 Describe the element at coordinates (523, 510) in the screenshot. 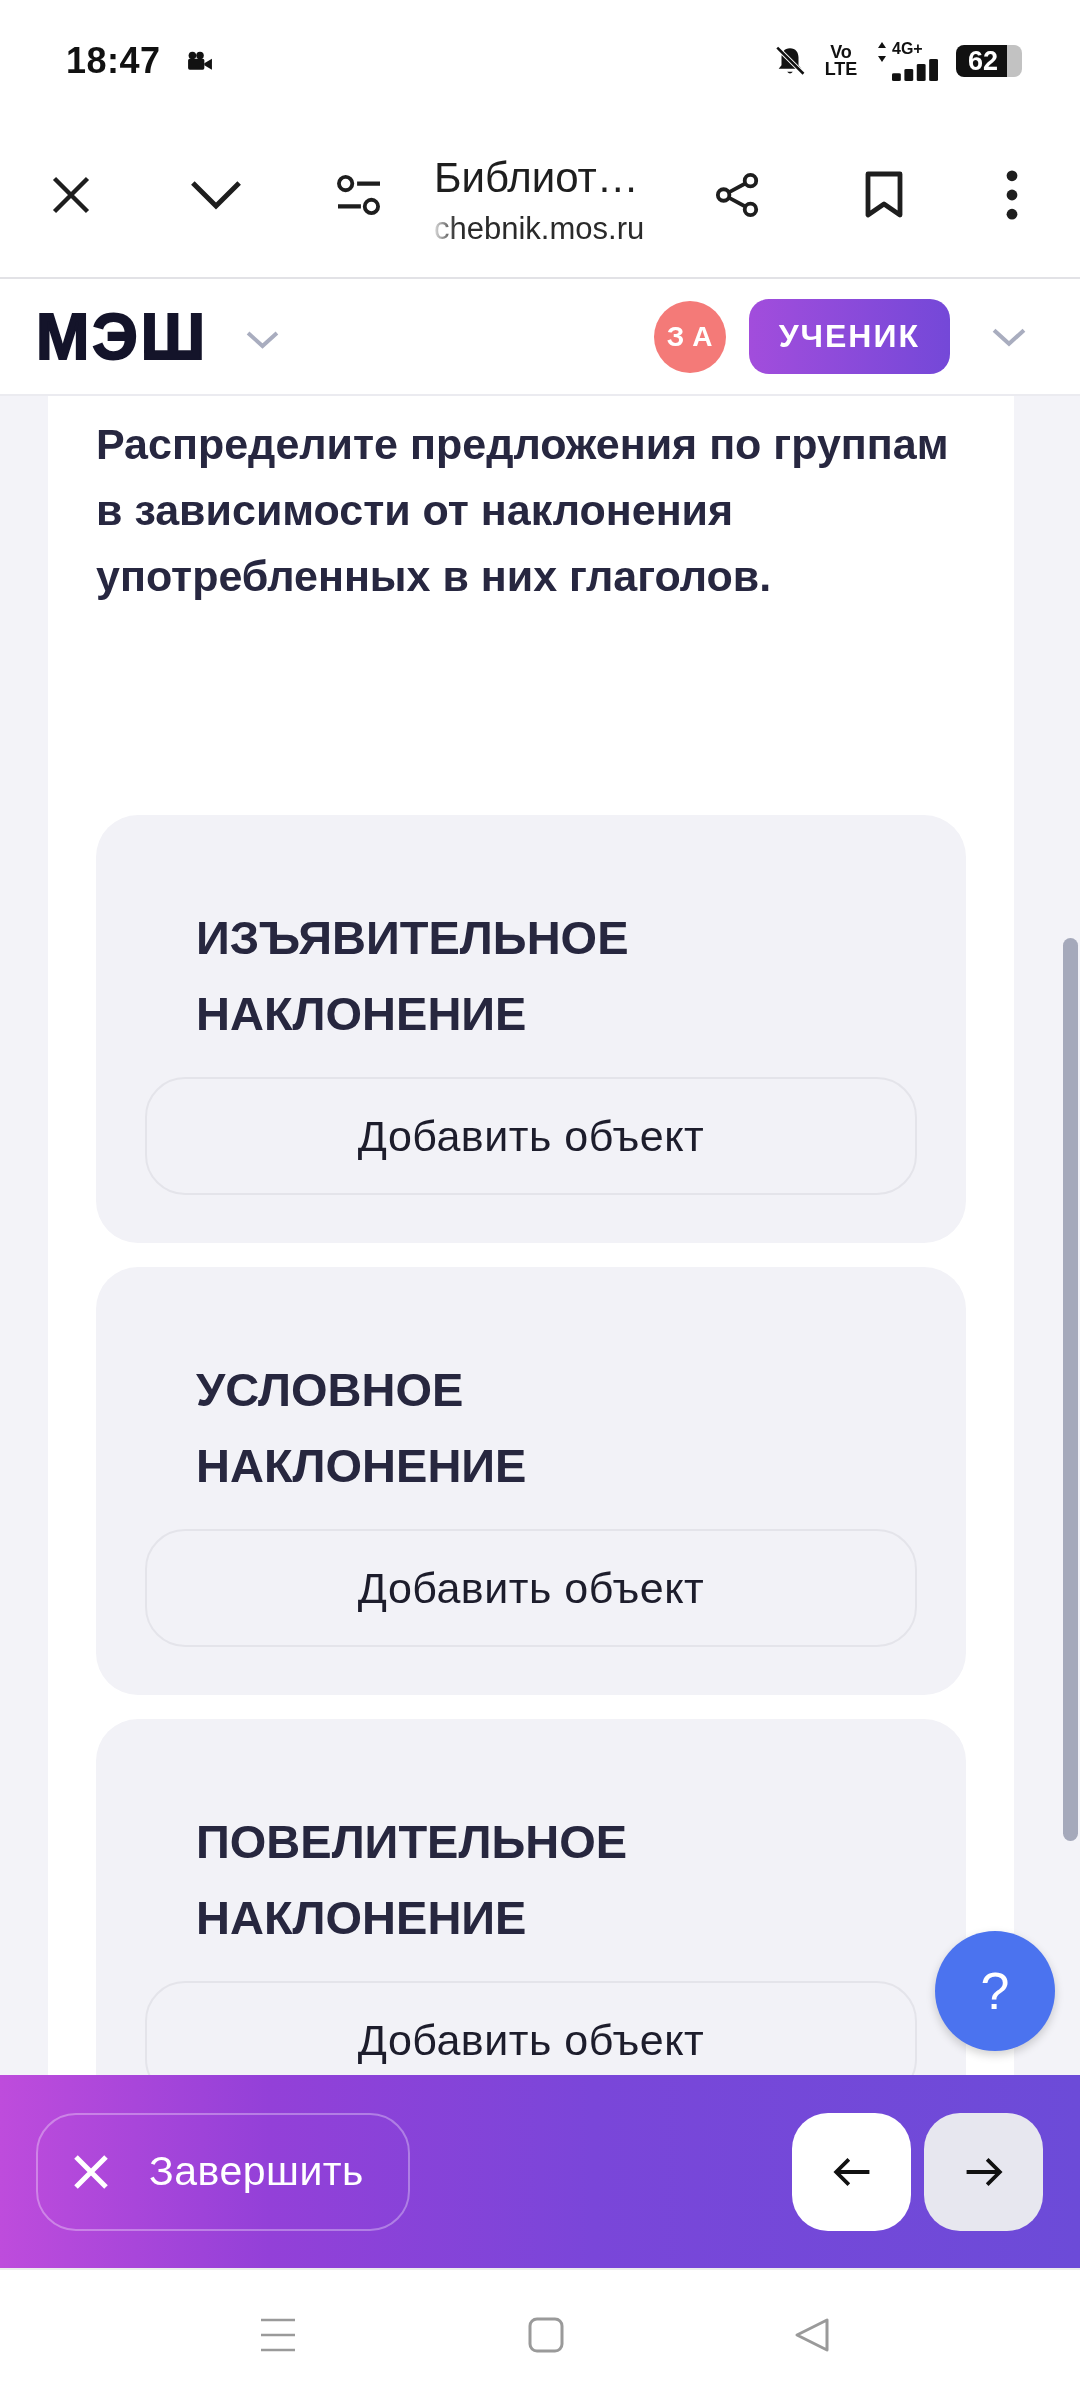

I see `task-instruction: Распределите предложения по группам в зависимости от наклонения употребленных в них глаголов.` at that location.